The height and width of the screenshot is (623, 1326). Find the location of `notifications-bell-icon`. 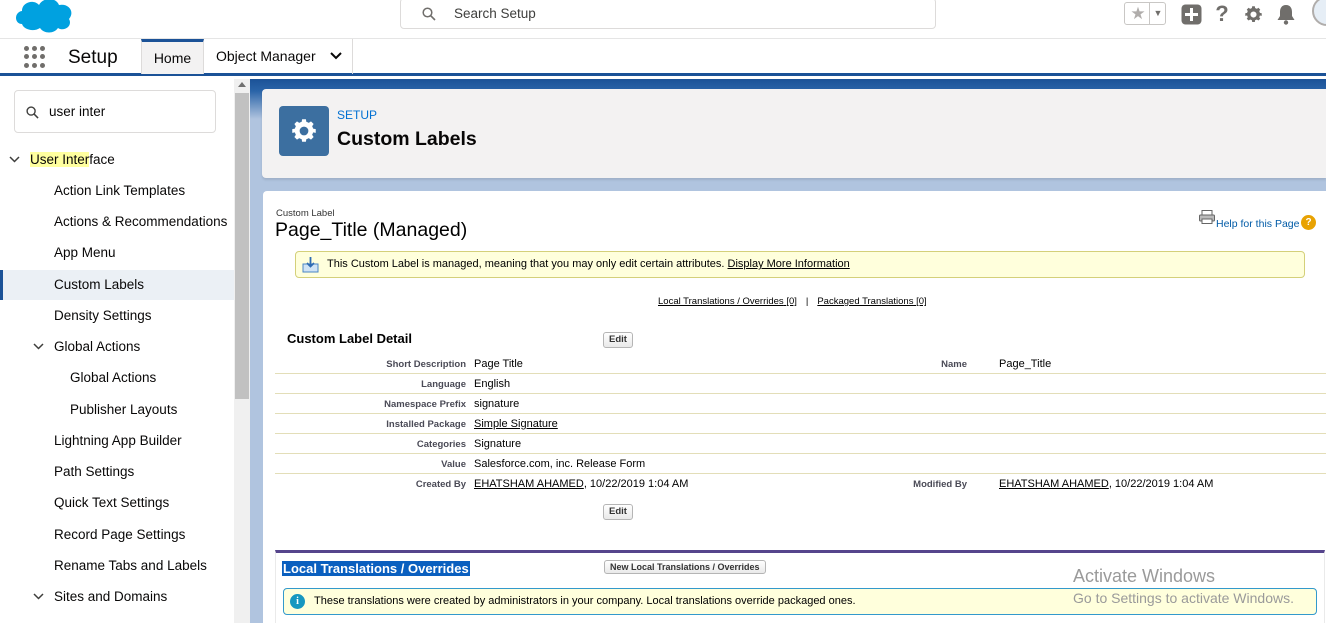

notifications-bell-icon is located at coordinates (1286, 14).